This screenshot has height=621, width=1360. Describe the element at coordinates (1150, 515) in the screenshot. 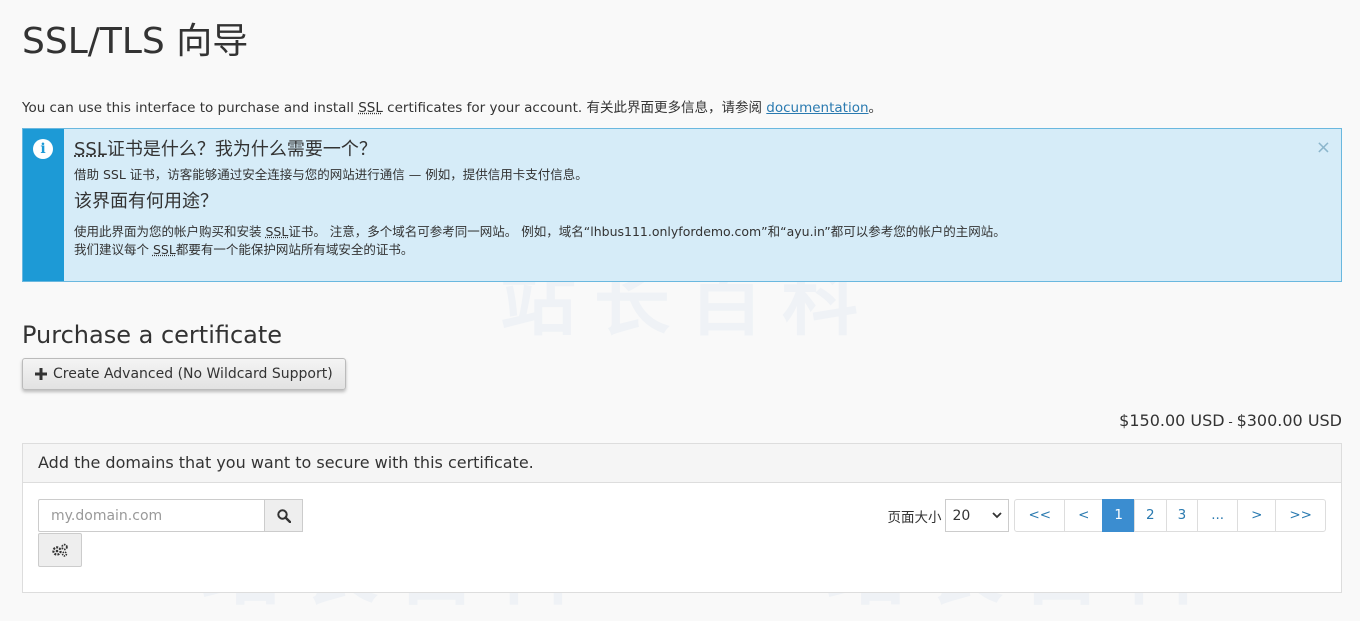

I see `pager-page-2: 2` at that location.